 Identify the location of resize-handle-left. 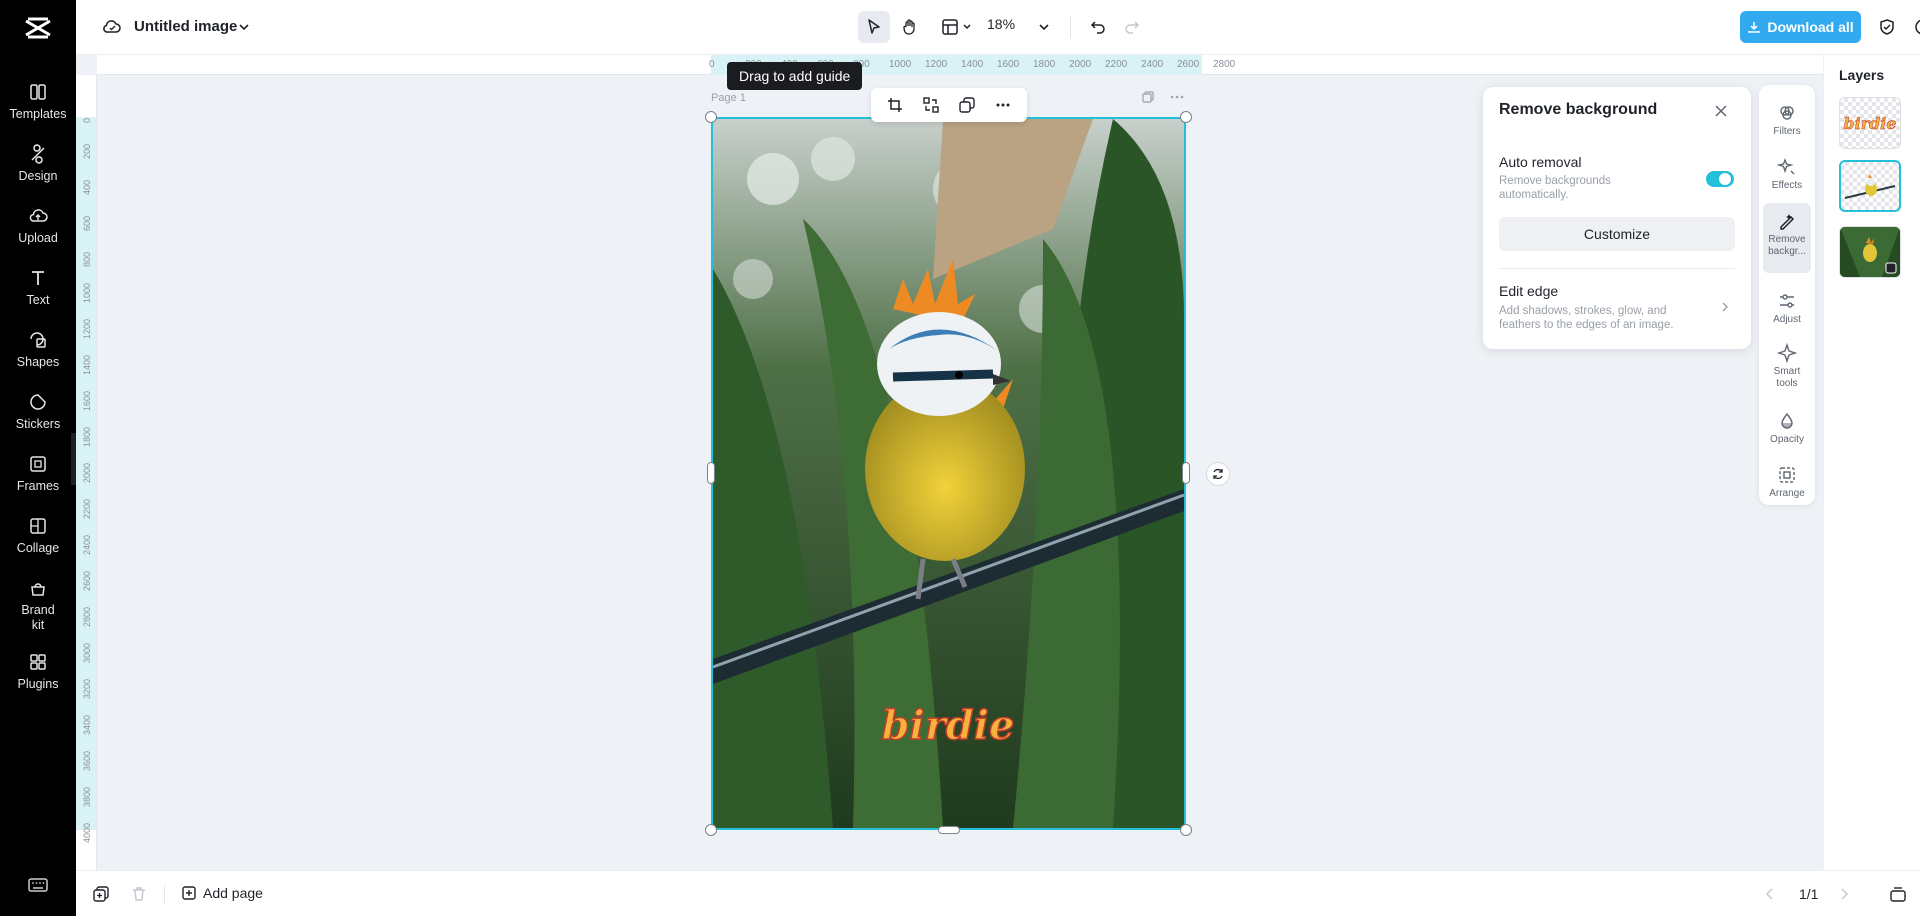
(711, 473).